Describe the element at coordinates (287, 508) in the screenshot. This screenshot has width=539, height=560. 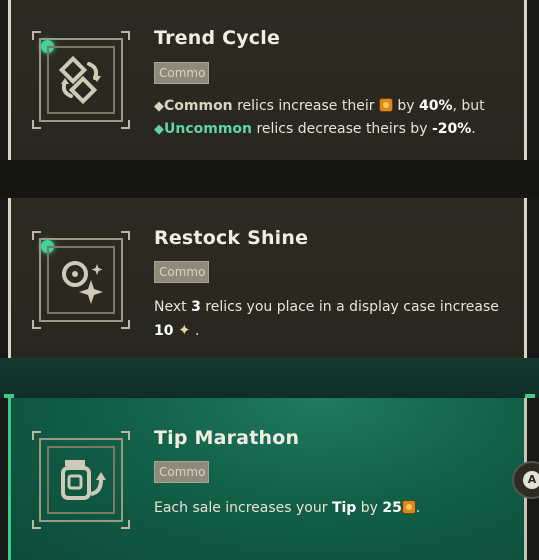
I see `card-description: Each sale increases your Tip by 25.` at that location.